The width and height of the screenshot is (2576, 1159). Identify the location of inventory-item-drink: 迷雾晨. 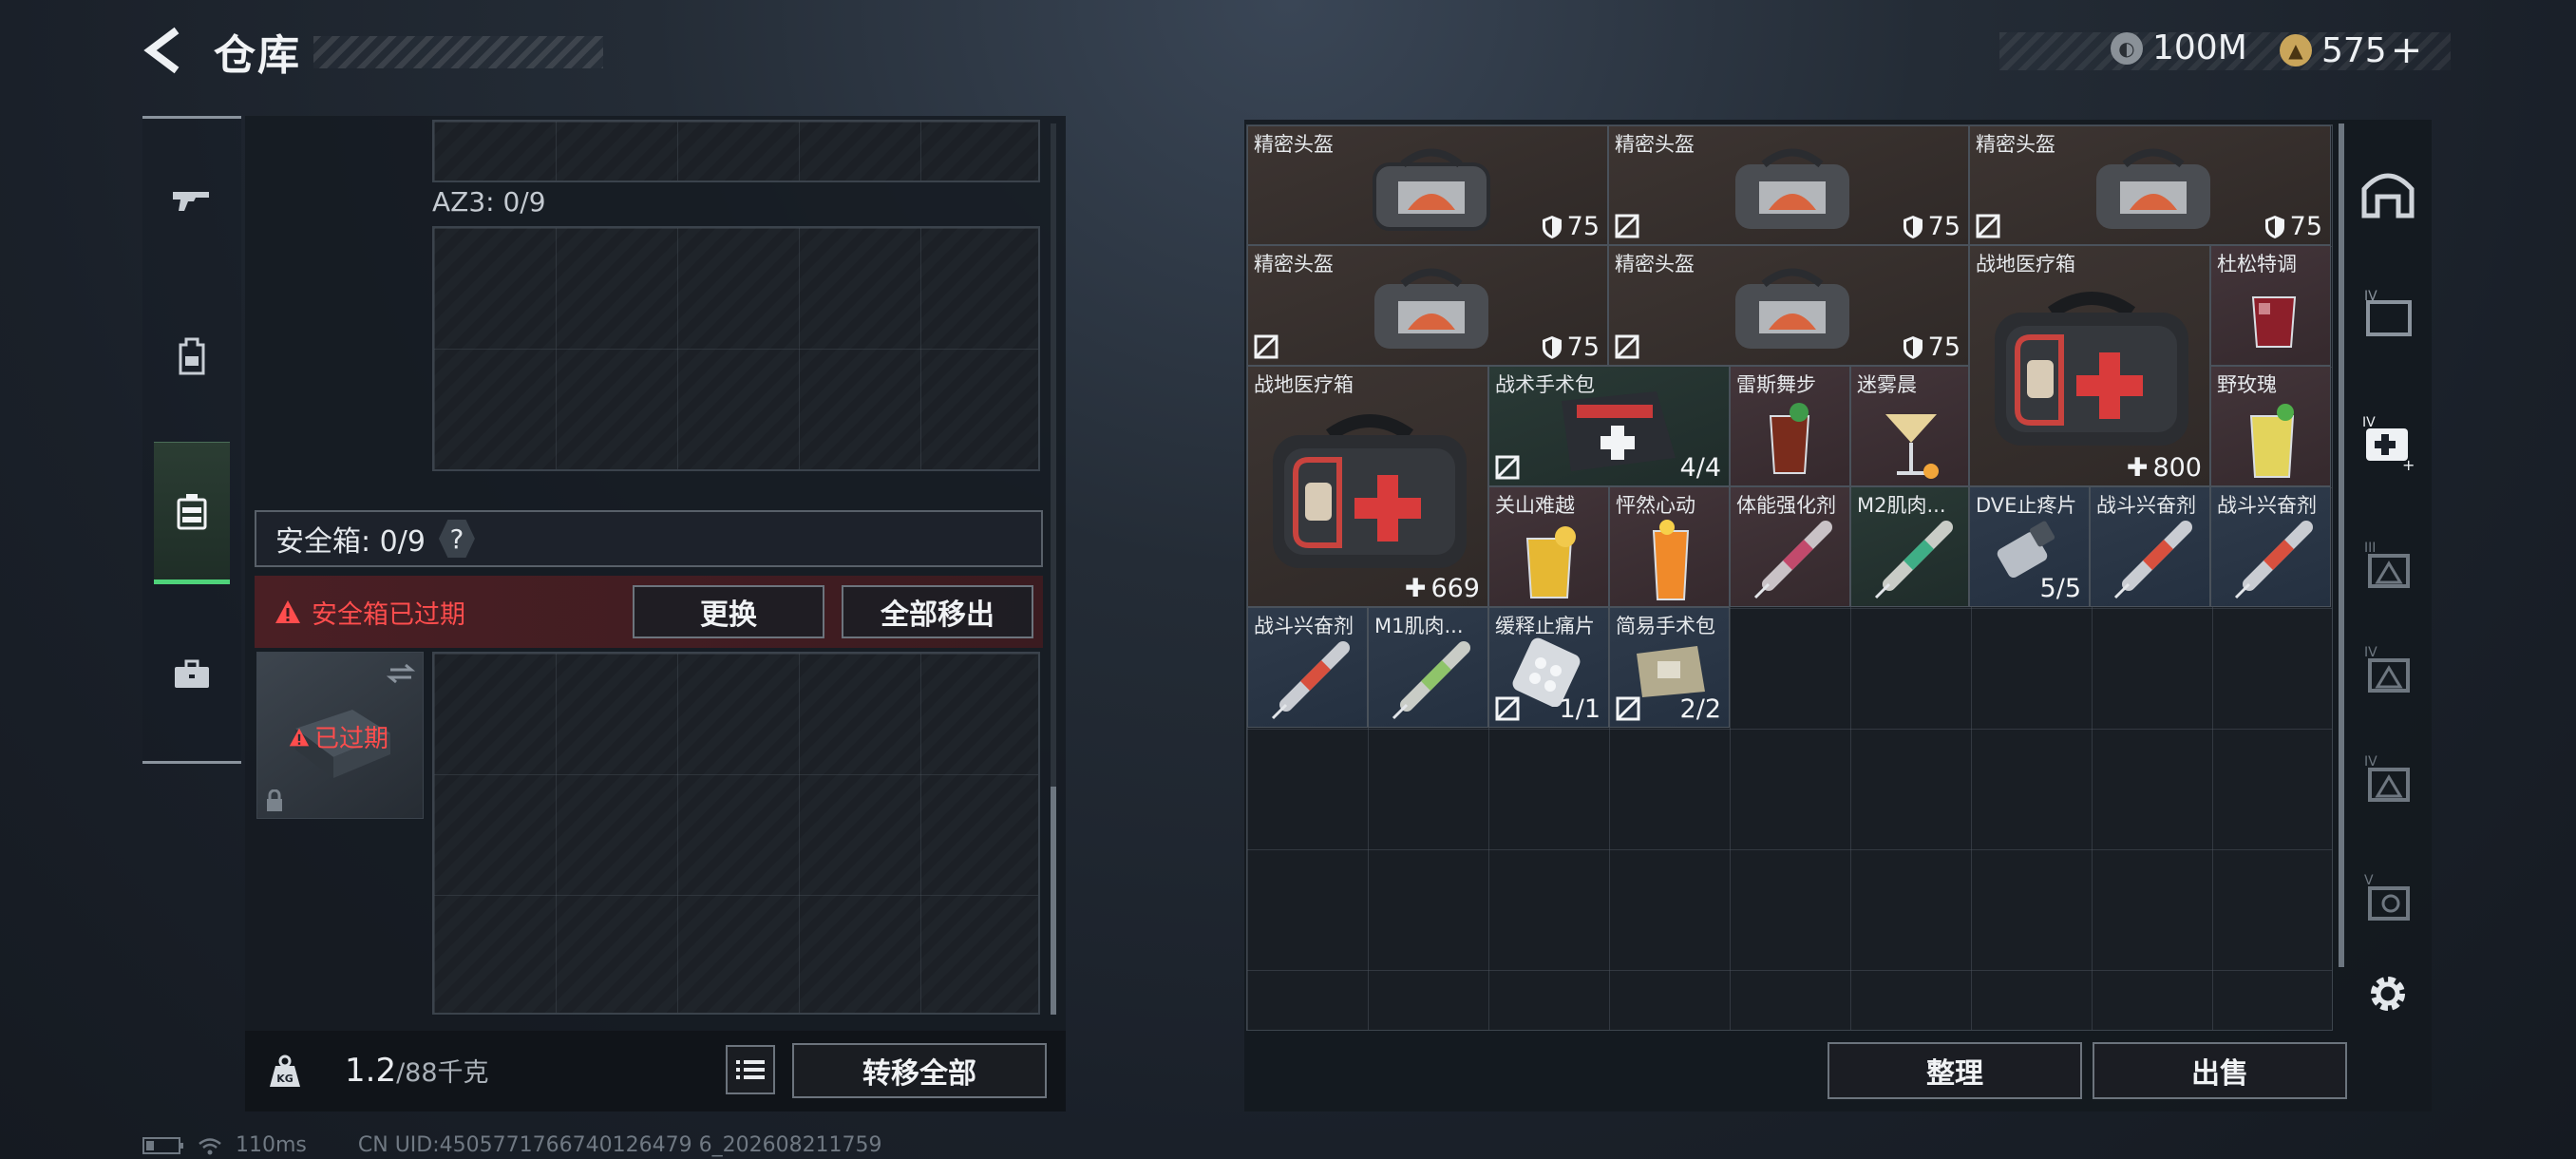
(1909, 426).